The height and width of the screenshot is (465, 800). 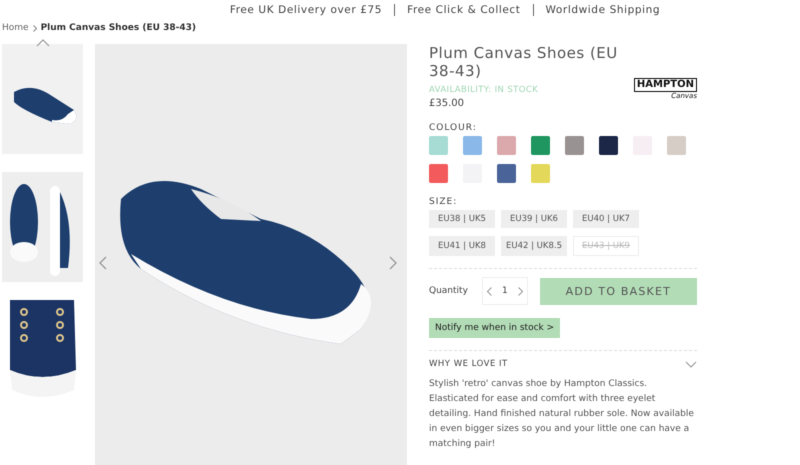 What do you see at coordinates (464, 10) in the screenshot?
I see `promo-text: Free Click & Collect` at bounding box center [464, 10].